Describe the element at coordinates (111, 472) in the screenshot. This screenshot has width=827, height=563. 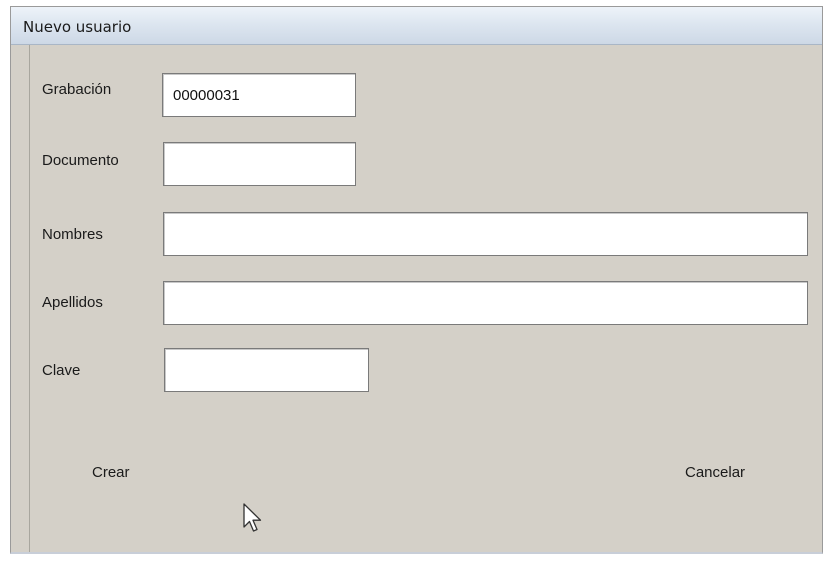
I see `crear-button: Crear` at that location.